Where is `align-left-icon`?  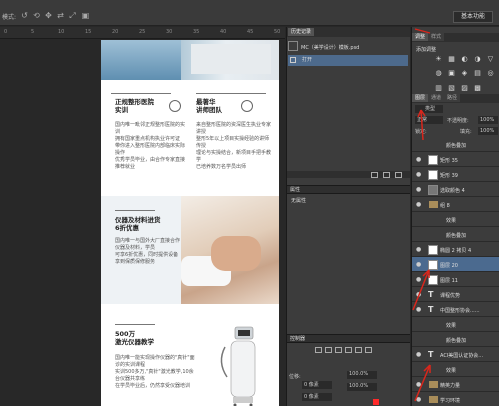
align-left-icon is located at coordinates (318, 350).